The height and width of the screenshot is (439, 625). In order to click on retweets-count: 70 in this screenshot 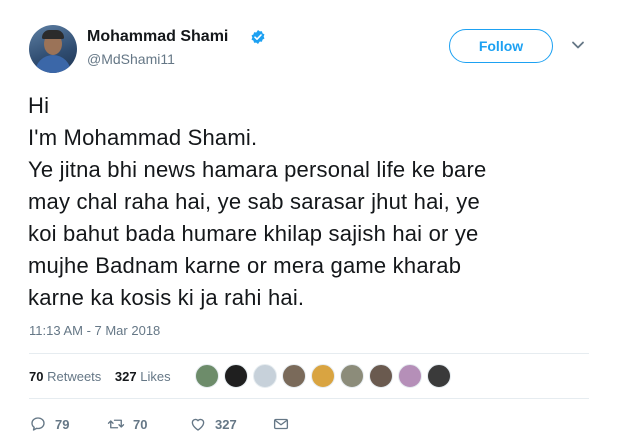, I will do `click(36, 376)`.